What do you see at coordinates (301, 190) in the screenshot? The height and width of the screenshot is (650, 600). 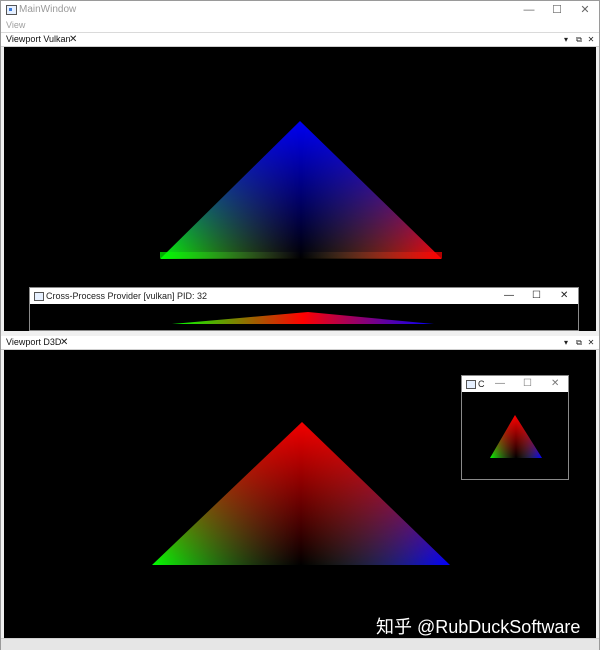 I see `vulkan-triangle-blue-shade` at bounding box center [301, 190].